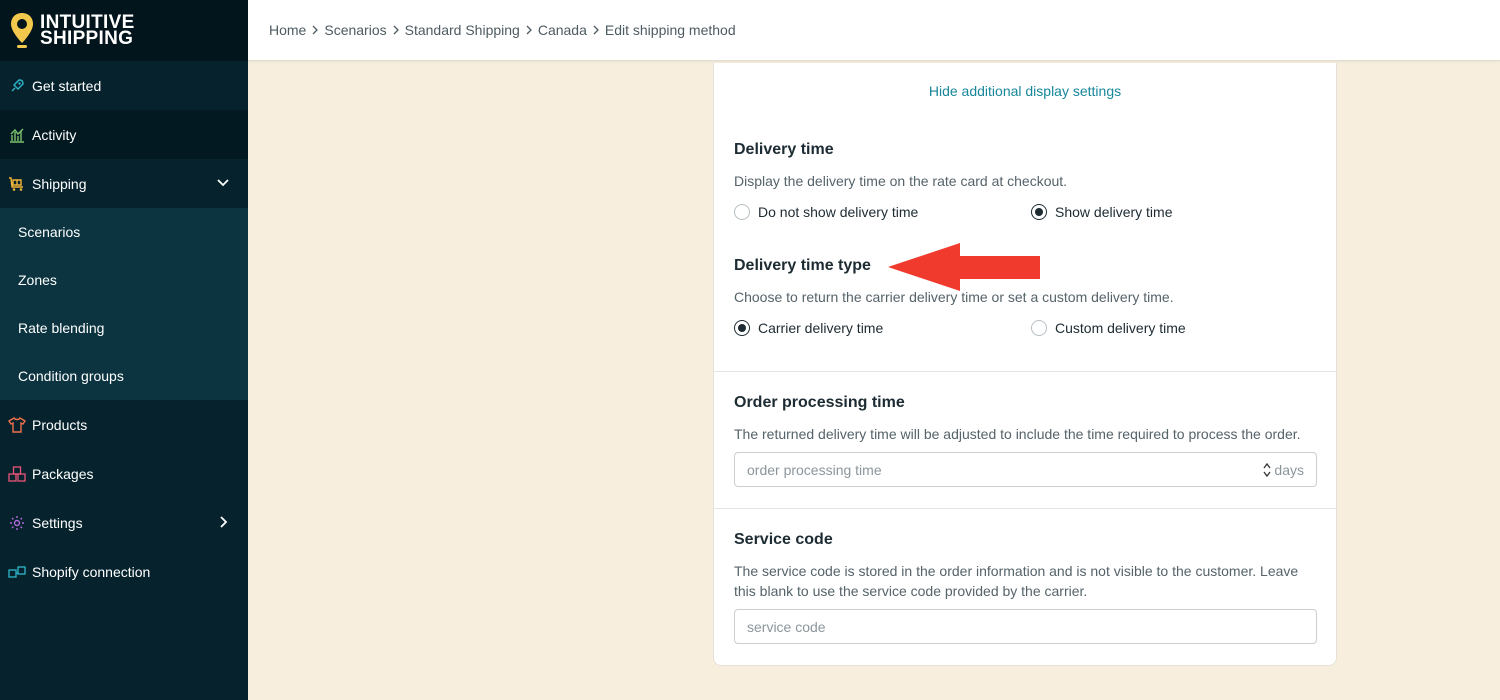 The height and width of the screenshot is (700, 1500). Describe the element at coordinates (784, 149) in the screenshot. I see `delivery-time-title: Delivery time` at that location.